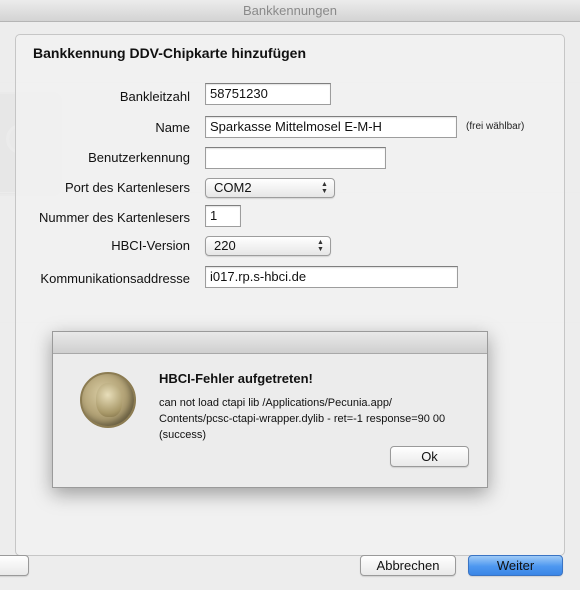  What do you see at coordinates (233, 187) in the screenshot?
I see `port-popup-value: COM2` at bounding box center [233, 187].